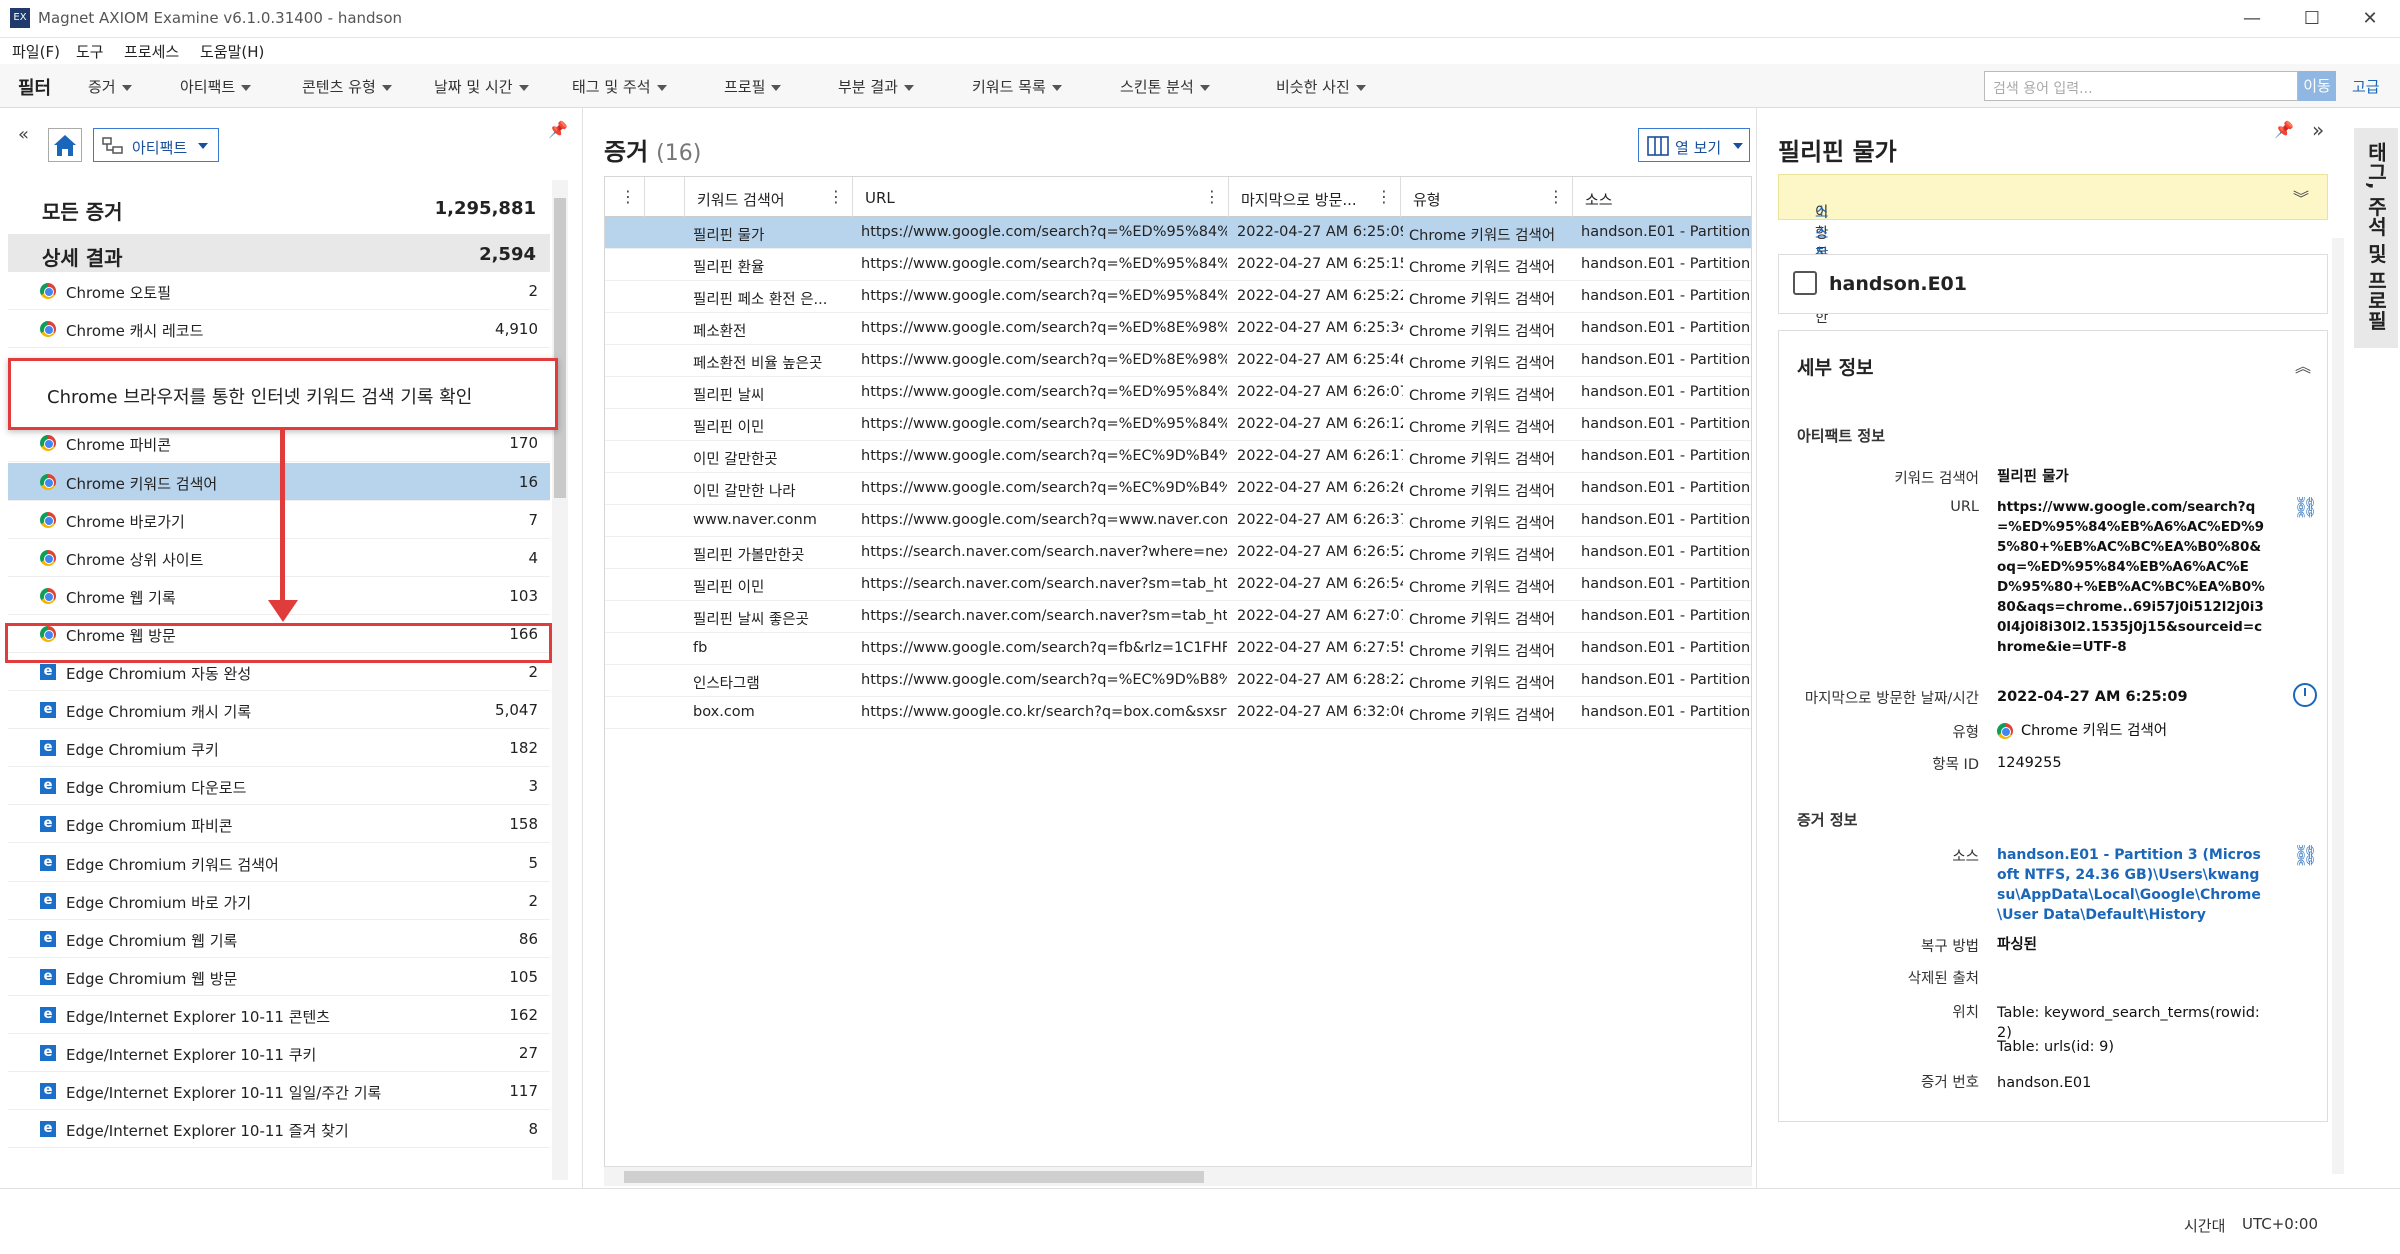 This screenshot has width=2400, height=1254. I want to click on artifact-tree-item: Chrome 오토필 2, so click(279, 291).